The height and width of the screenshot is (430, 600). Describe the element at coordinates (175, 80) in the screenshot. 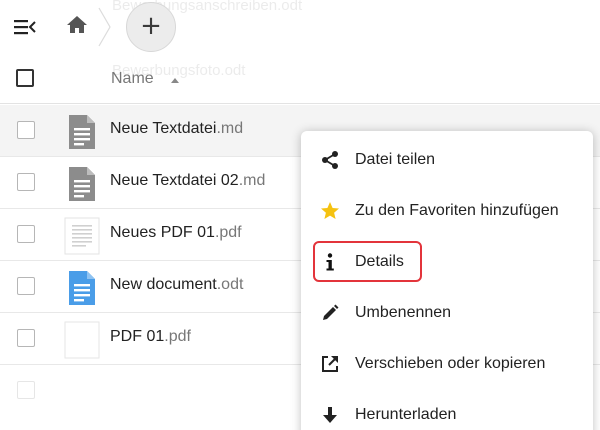

I see `sort-ascending-icon` at that location.